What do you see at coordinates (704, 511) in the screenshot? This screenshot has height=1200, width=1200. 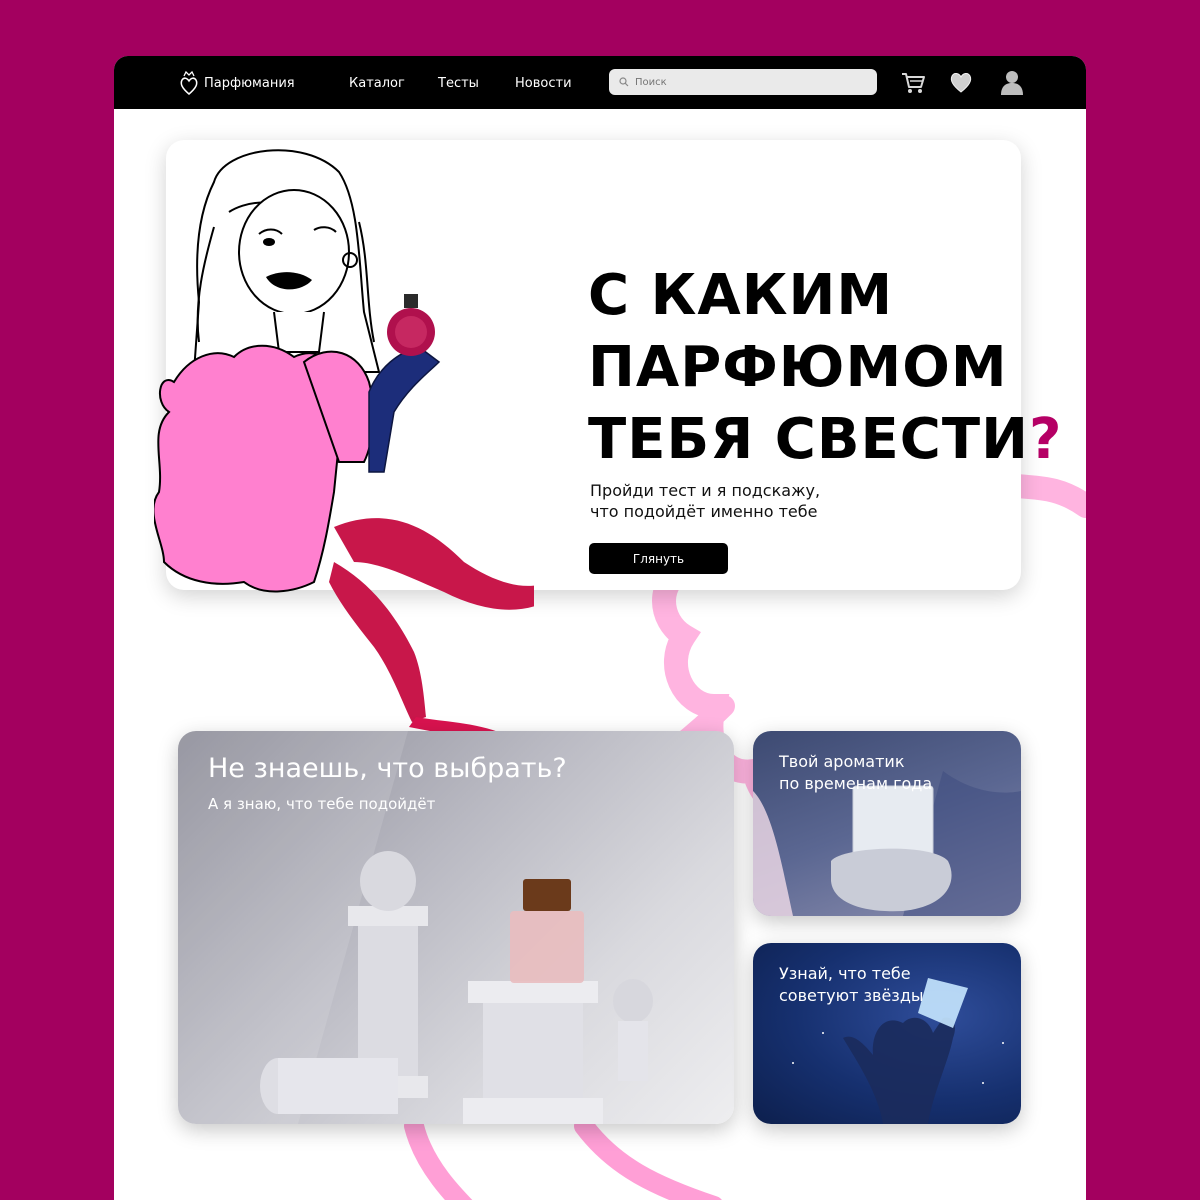 I see `hero-subtitle-line: что подойдёт именно тебе` at bounding box center [704, 511].